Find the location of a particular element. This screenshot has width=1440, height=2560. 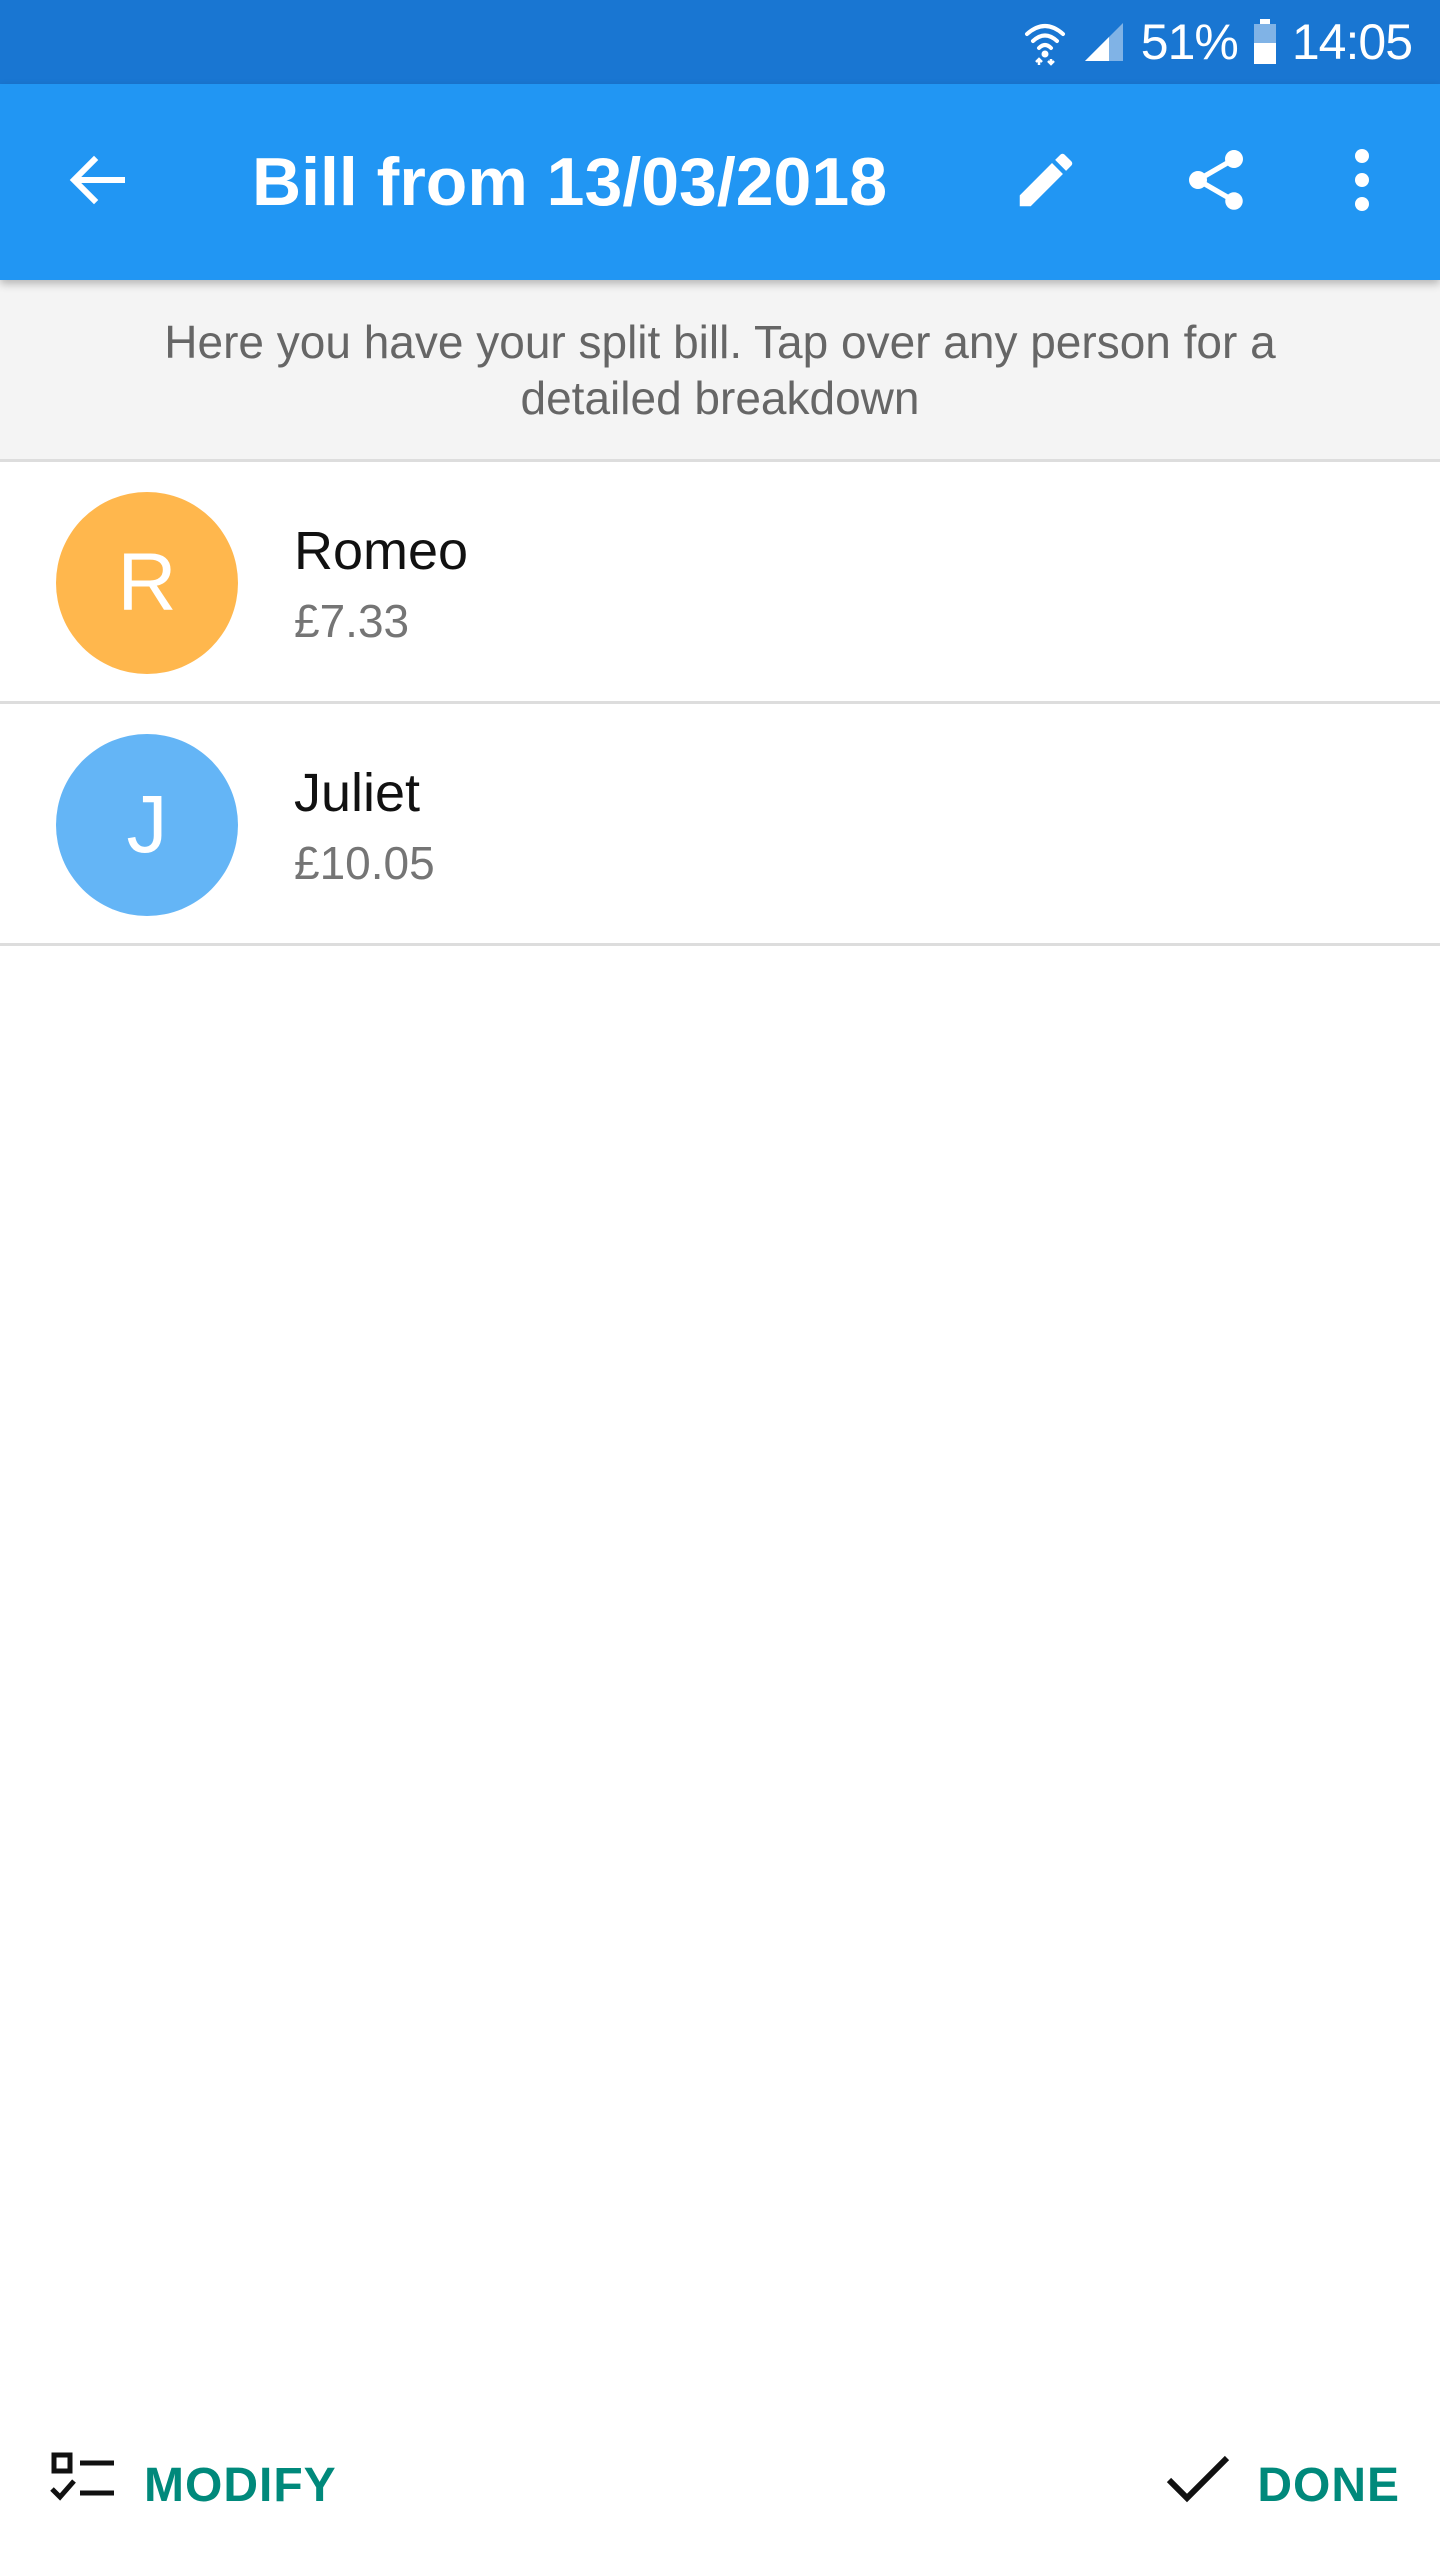

more-vert-icon is located at coordinates (1362, 182).